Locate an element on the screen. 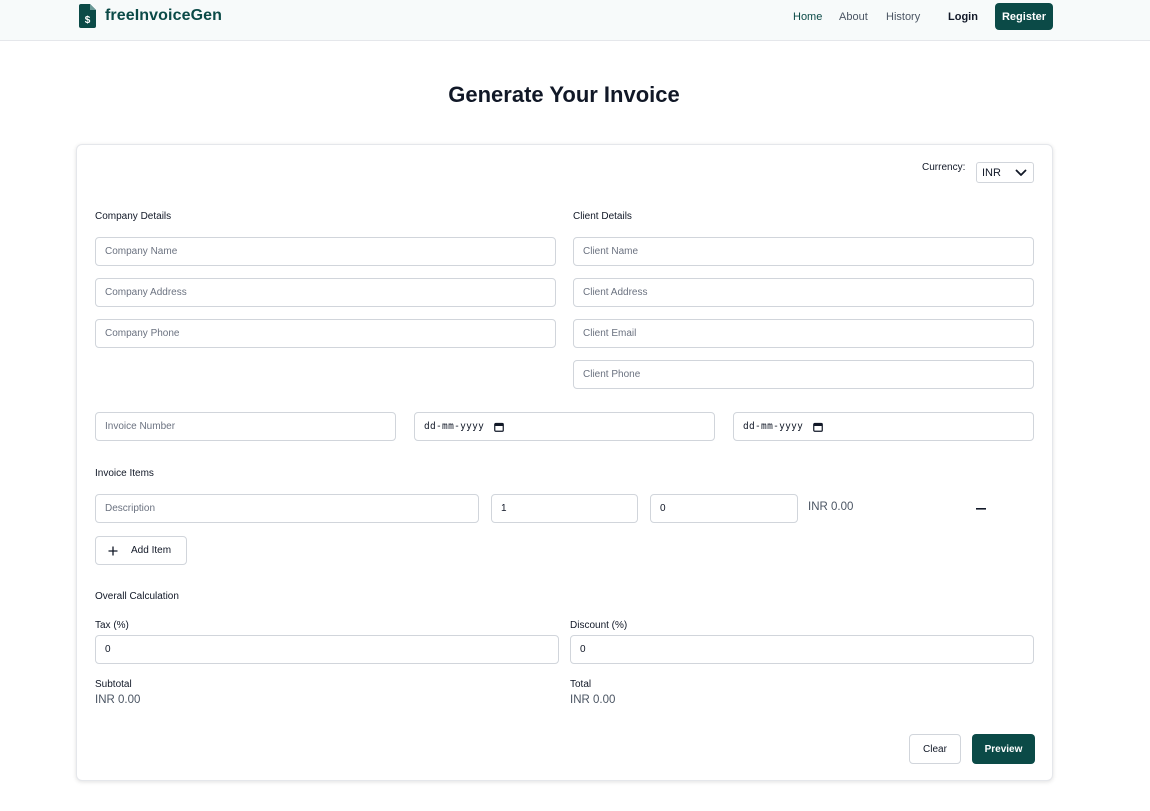 The image size is (1150, 811). brand: $ freeInvoiceGen is located at coordinates (150, 16).